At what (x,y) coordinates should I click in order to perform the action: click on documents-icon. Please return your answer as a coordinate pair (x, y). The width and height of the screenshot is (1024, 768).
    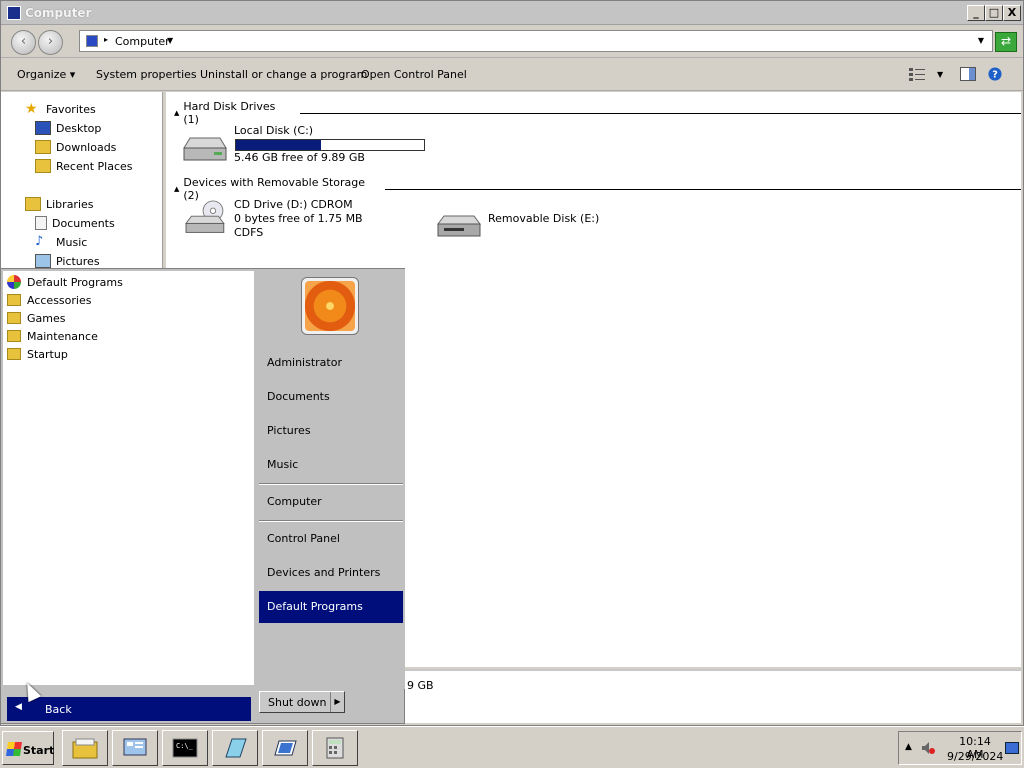
    Looking at the image, I should click on (41, 223).